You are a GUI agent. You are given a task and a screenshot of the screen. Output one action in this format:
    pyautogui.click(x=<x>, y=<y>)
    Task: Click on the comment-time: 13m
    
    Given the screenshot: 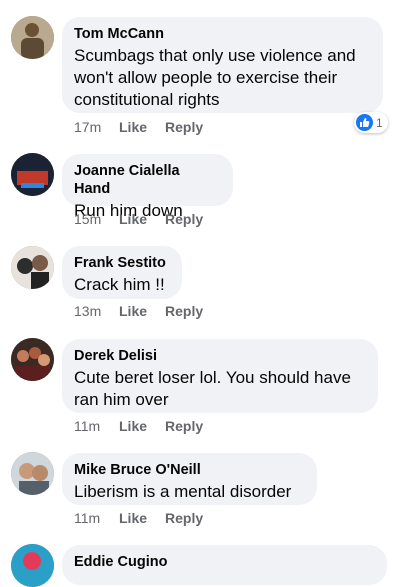 What is the action you would take?
    pyautogui.click(x=96, y=311)
    